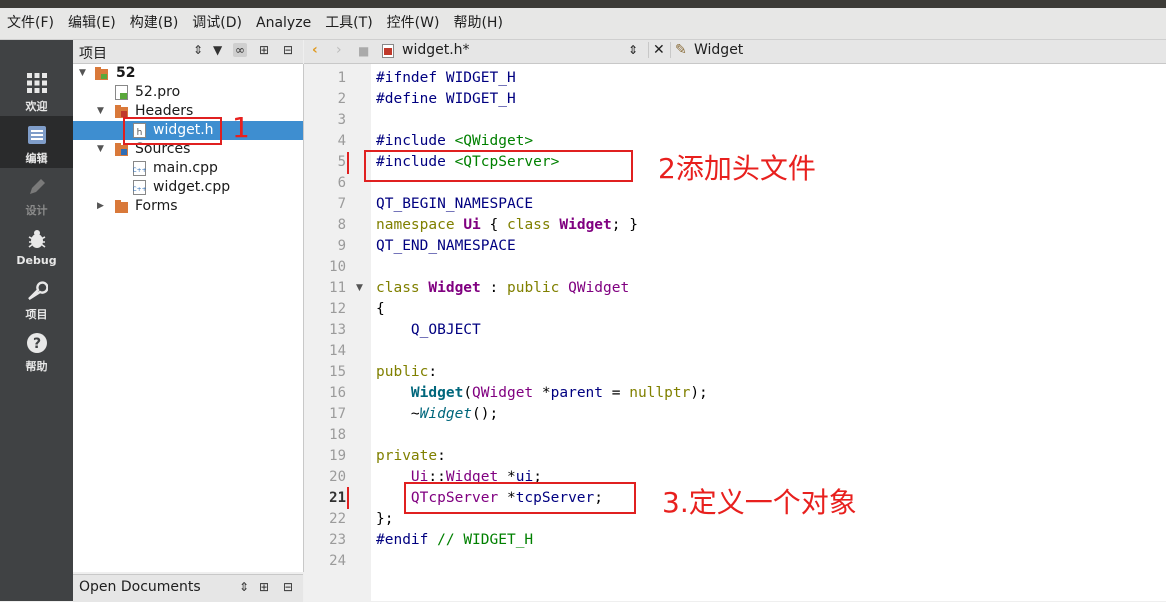 This screenshot has height=602, width=1166. I want to click on open-documents-title: Open Documents, so click(140, 587).